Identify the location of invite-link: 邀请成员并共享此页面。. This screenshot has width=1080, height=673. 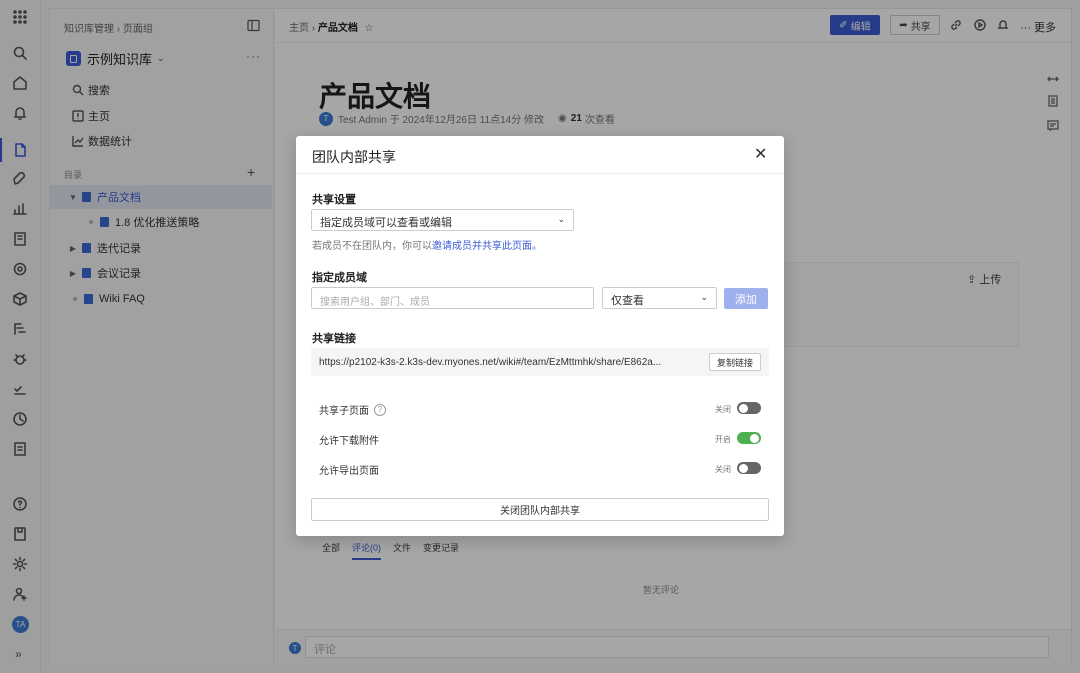
(487, 246).